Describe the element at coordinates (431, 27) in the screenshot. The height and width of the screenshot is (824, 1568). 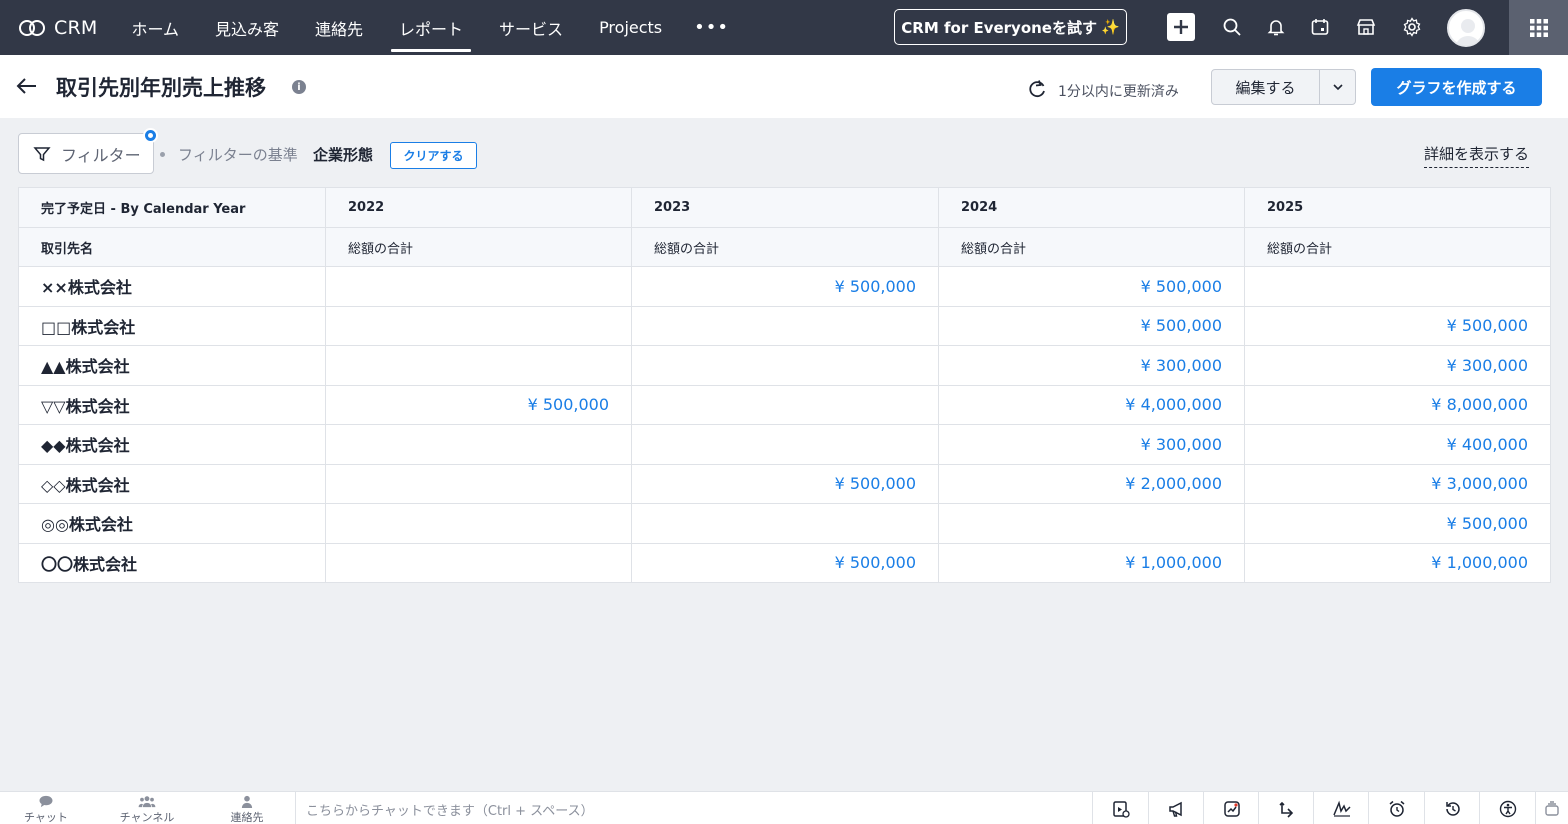
I see `nav-item: レポート` at that location.